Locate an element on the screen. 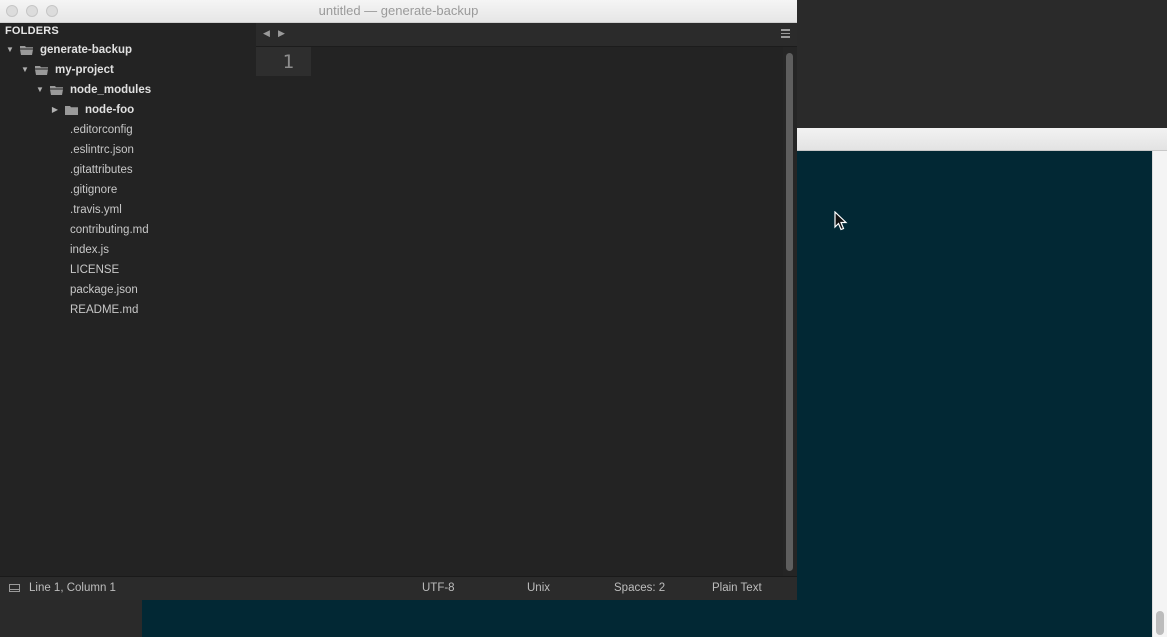 The width and height of the screenshot is (1167, 637). status-position: Line 1, Column 1 is located at coordinates (72, 588).